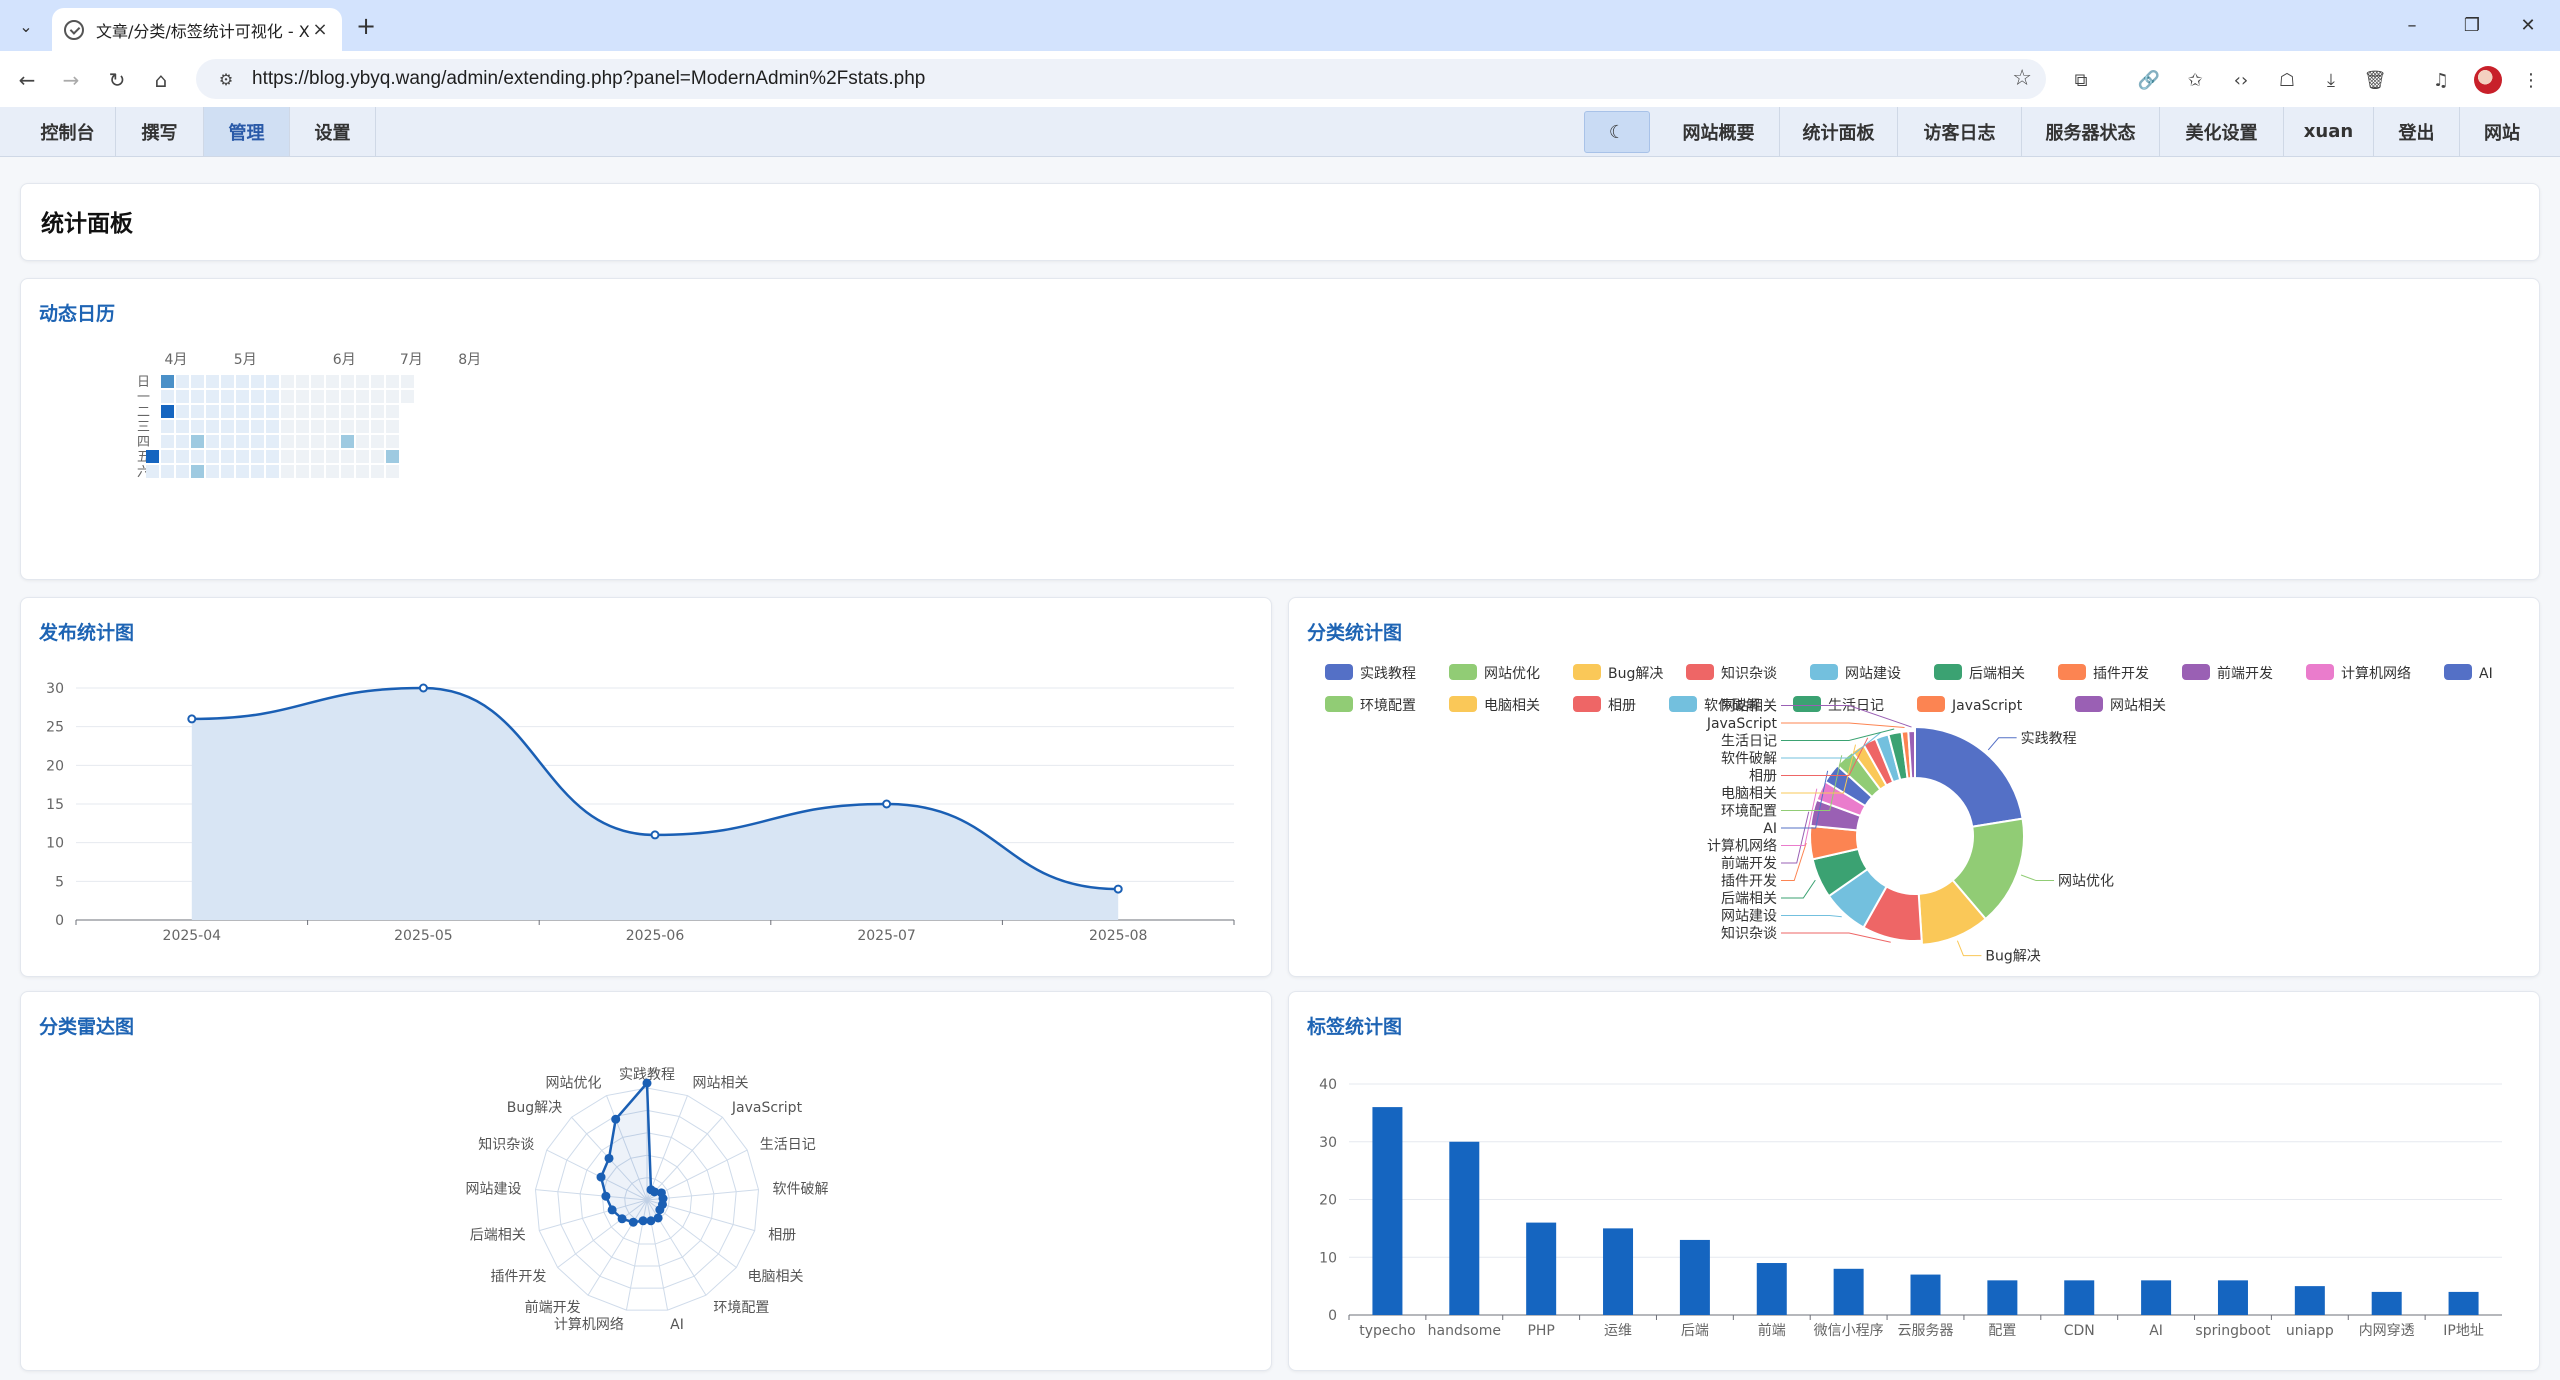 The image size is (2560, 1380). I want to click on y-tick-label: 10, so click(55, 844).